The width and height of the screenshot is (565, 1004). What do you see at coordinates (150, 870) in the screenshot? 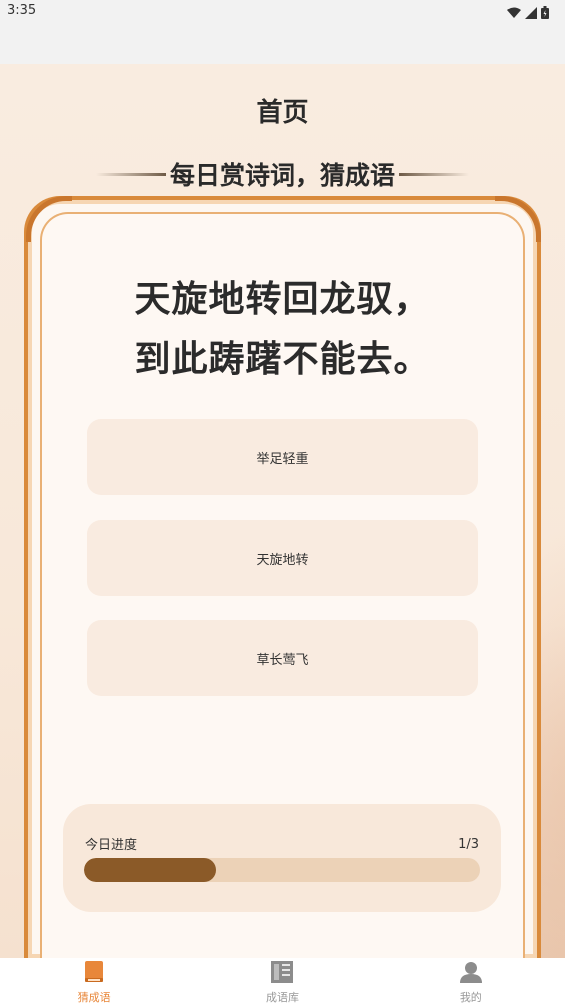
I see `progress-fill` at bounding box center [150, 870].